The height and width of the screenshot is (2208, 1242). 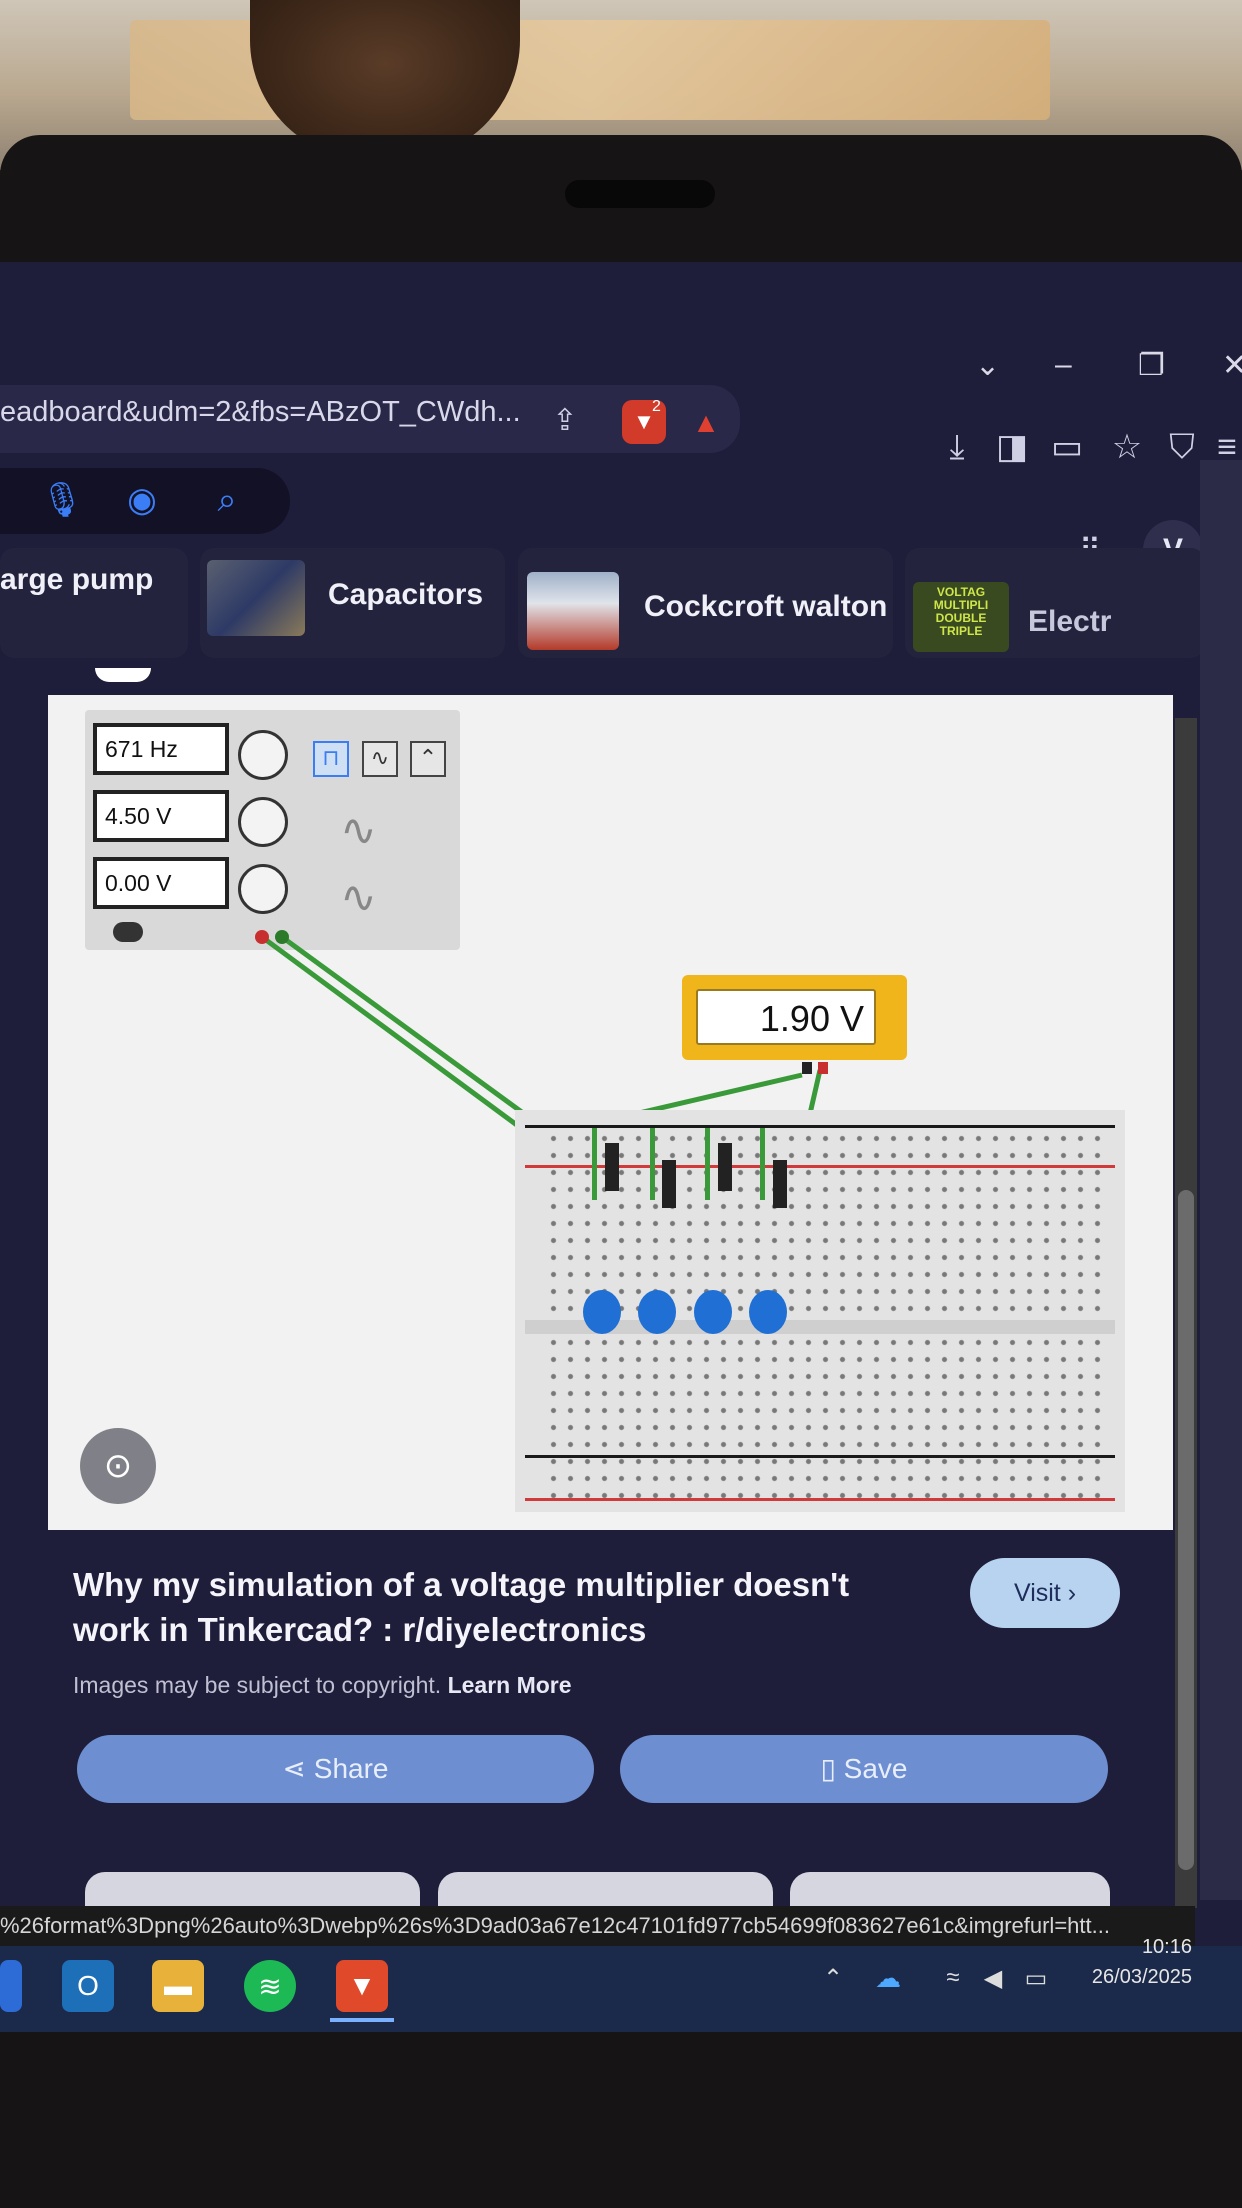 I want to click on clock-time: 10:16, so click(x=1166, y=1947).